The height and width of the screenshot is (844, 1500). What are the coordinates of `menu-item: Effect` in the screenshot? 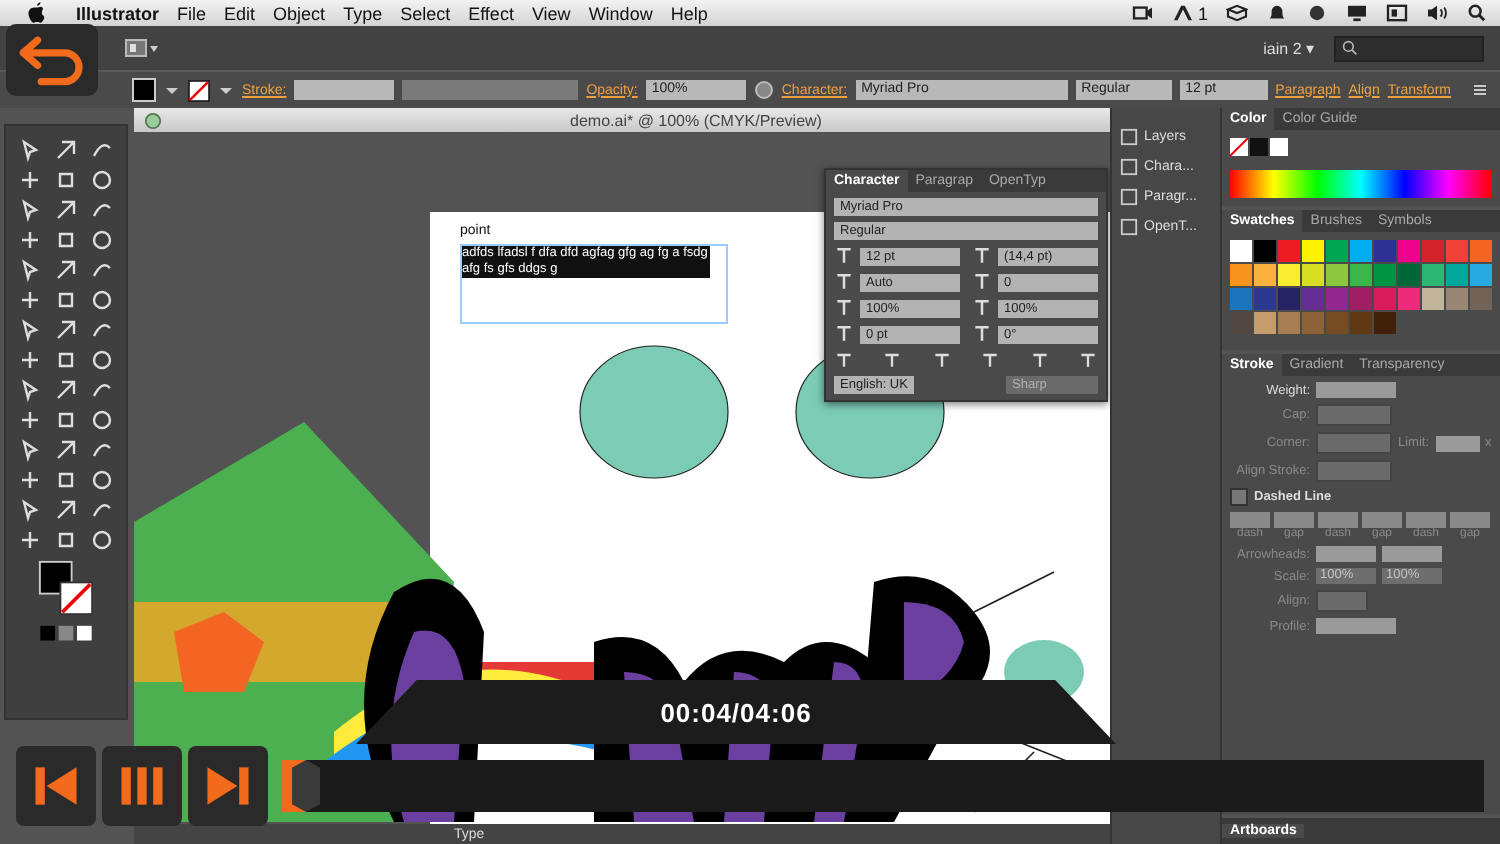 It's located at (491, 13).